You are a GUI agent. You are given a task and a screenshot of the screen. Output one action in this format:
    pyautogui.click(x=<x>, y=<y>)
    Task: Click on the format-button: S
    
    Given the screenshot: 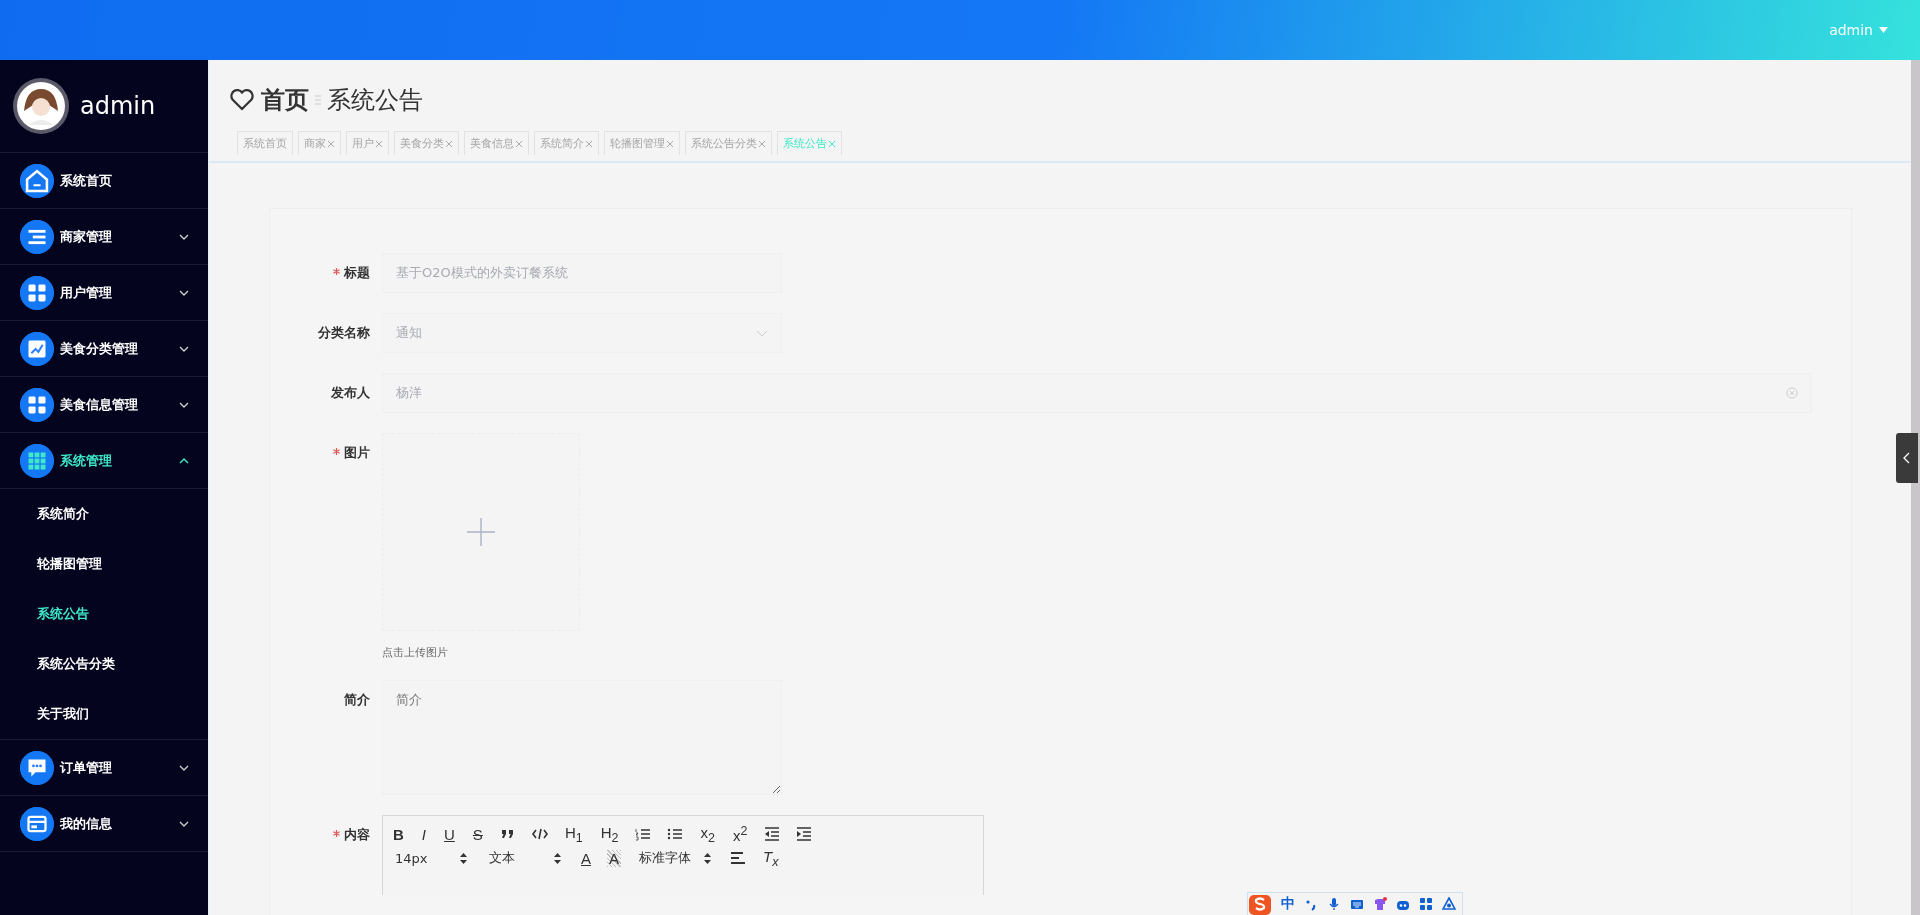 What is the action you would take?
    pyautogui.click(x=477, y=834)
    